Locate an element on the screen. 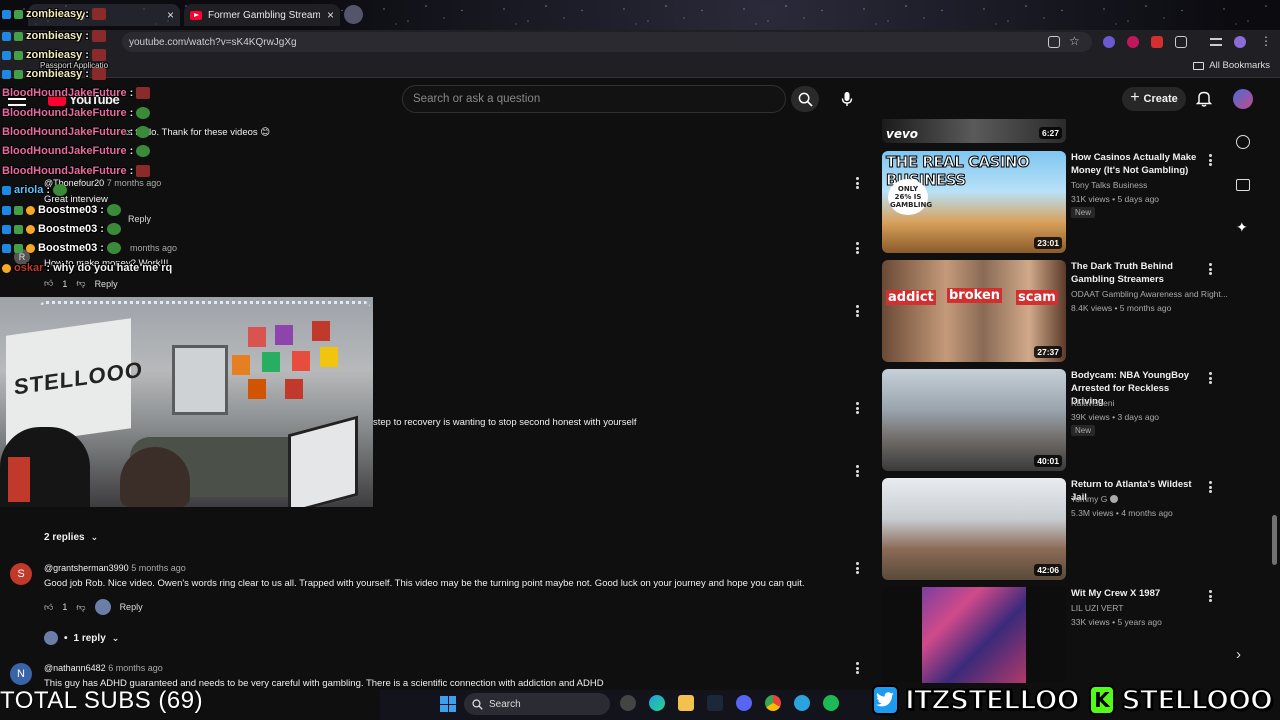  video-channel: LIL UZI VERT is located at coordinates (1097, 608).